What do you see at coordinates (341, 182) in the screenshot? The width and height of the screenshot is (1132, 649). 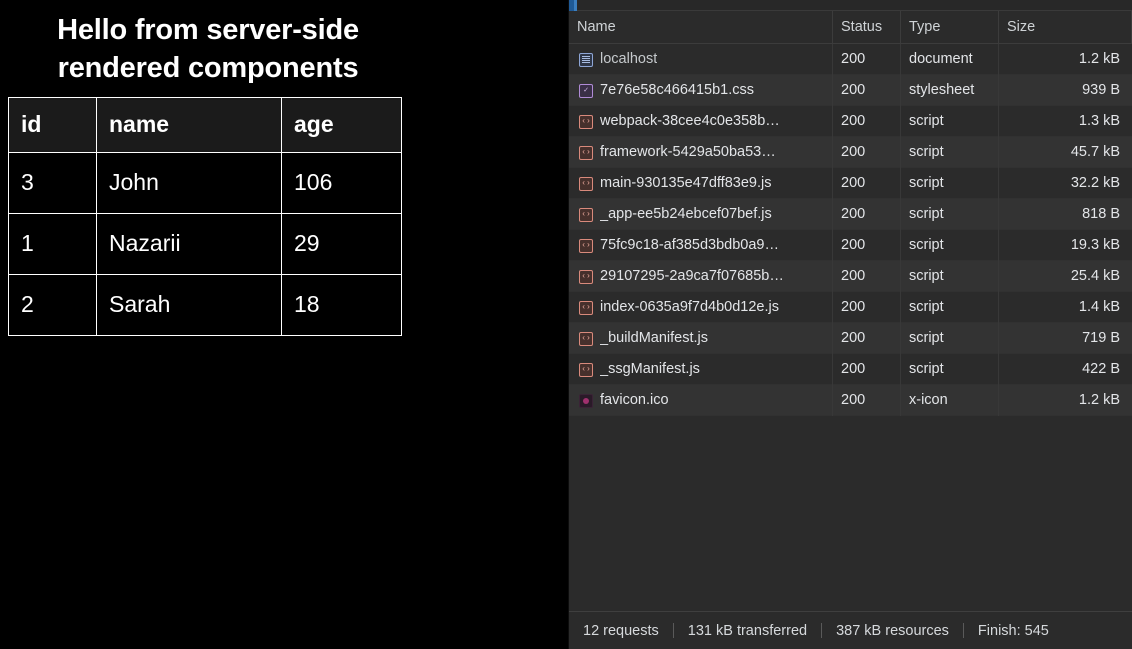 I see `cell-age: 106` at bounding box center [341, 182].